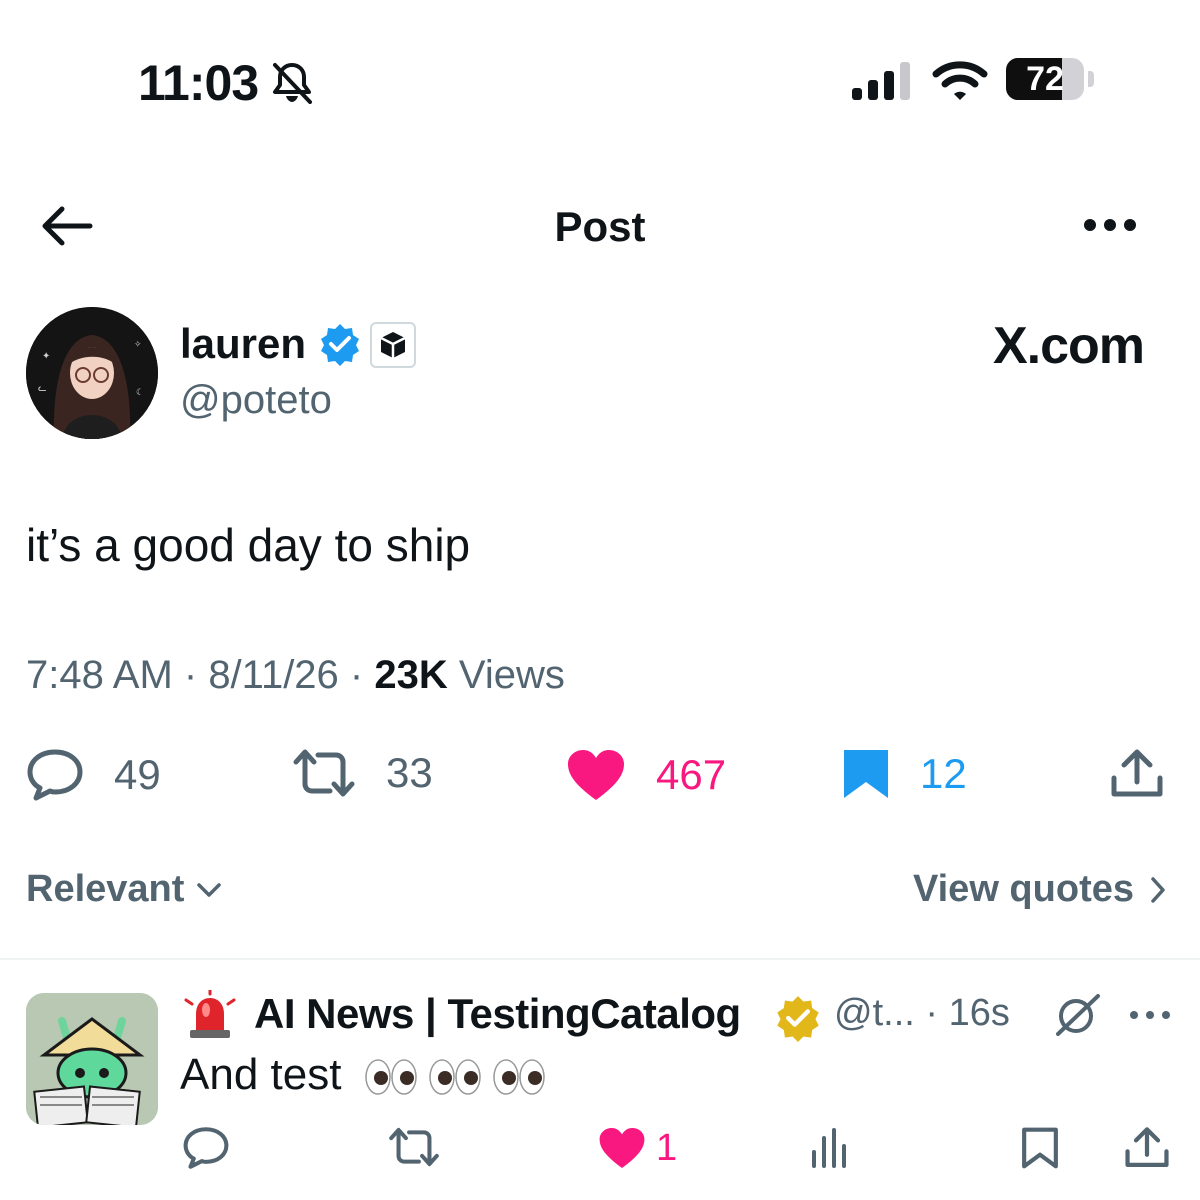 The height and width of the screenshot is (1200, 1200). I want to click on like-button: 467, so click(646, 775).